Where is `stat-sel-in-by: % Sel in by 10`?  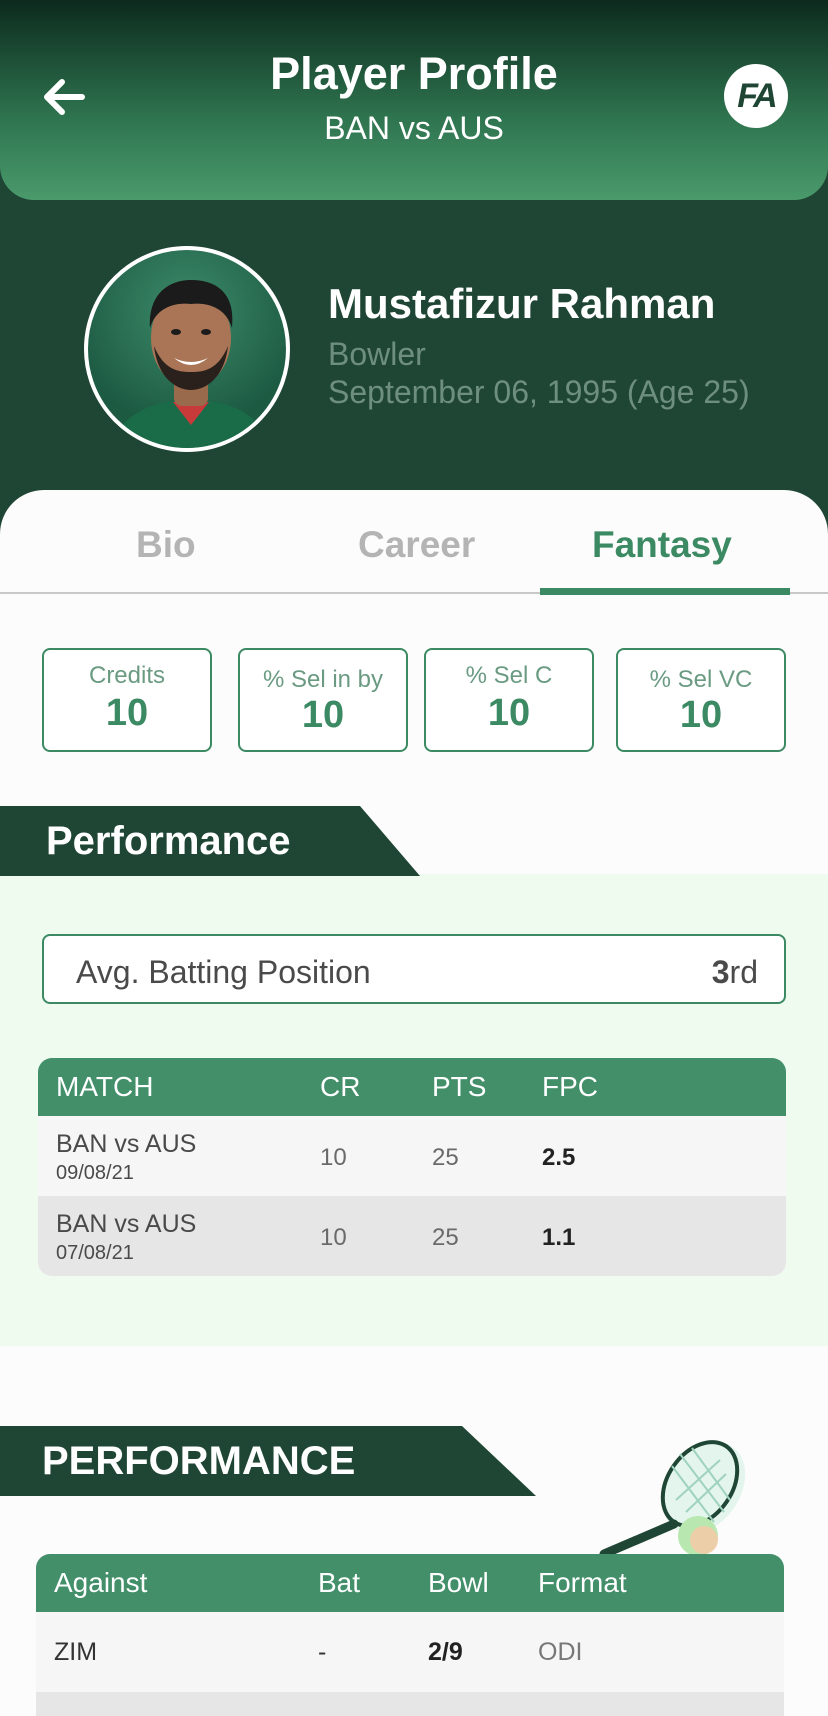
stat-sel-in-by: % Sel in by 10 is located at coordinates (323, 700).